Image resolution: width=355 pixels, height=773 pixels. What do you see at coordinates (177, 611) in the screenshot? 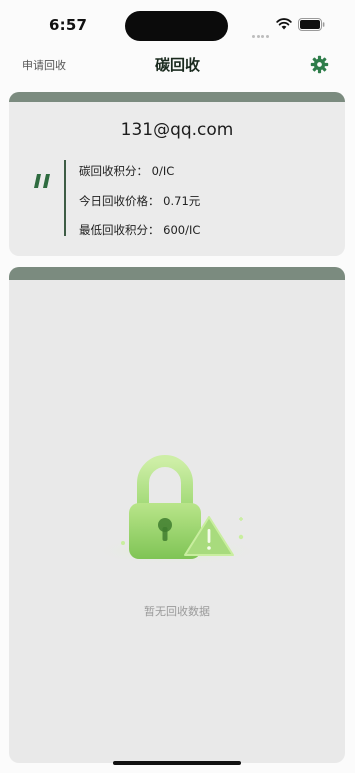
I see `empty-state-text: 暂无回收数据` at bounding box center [177, 611].